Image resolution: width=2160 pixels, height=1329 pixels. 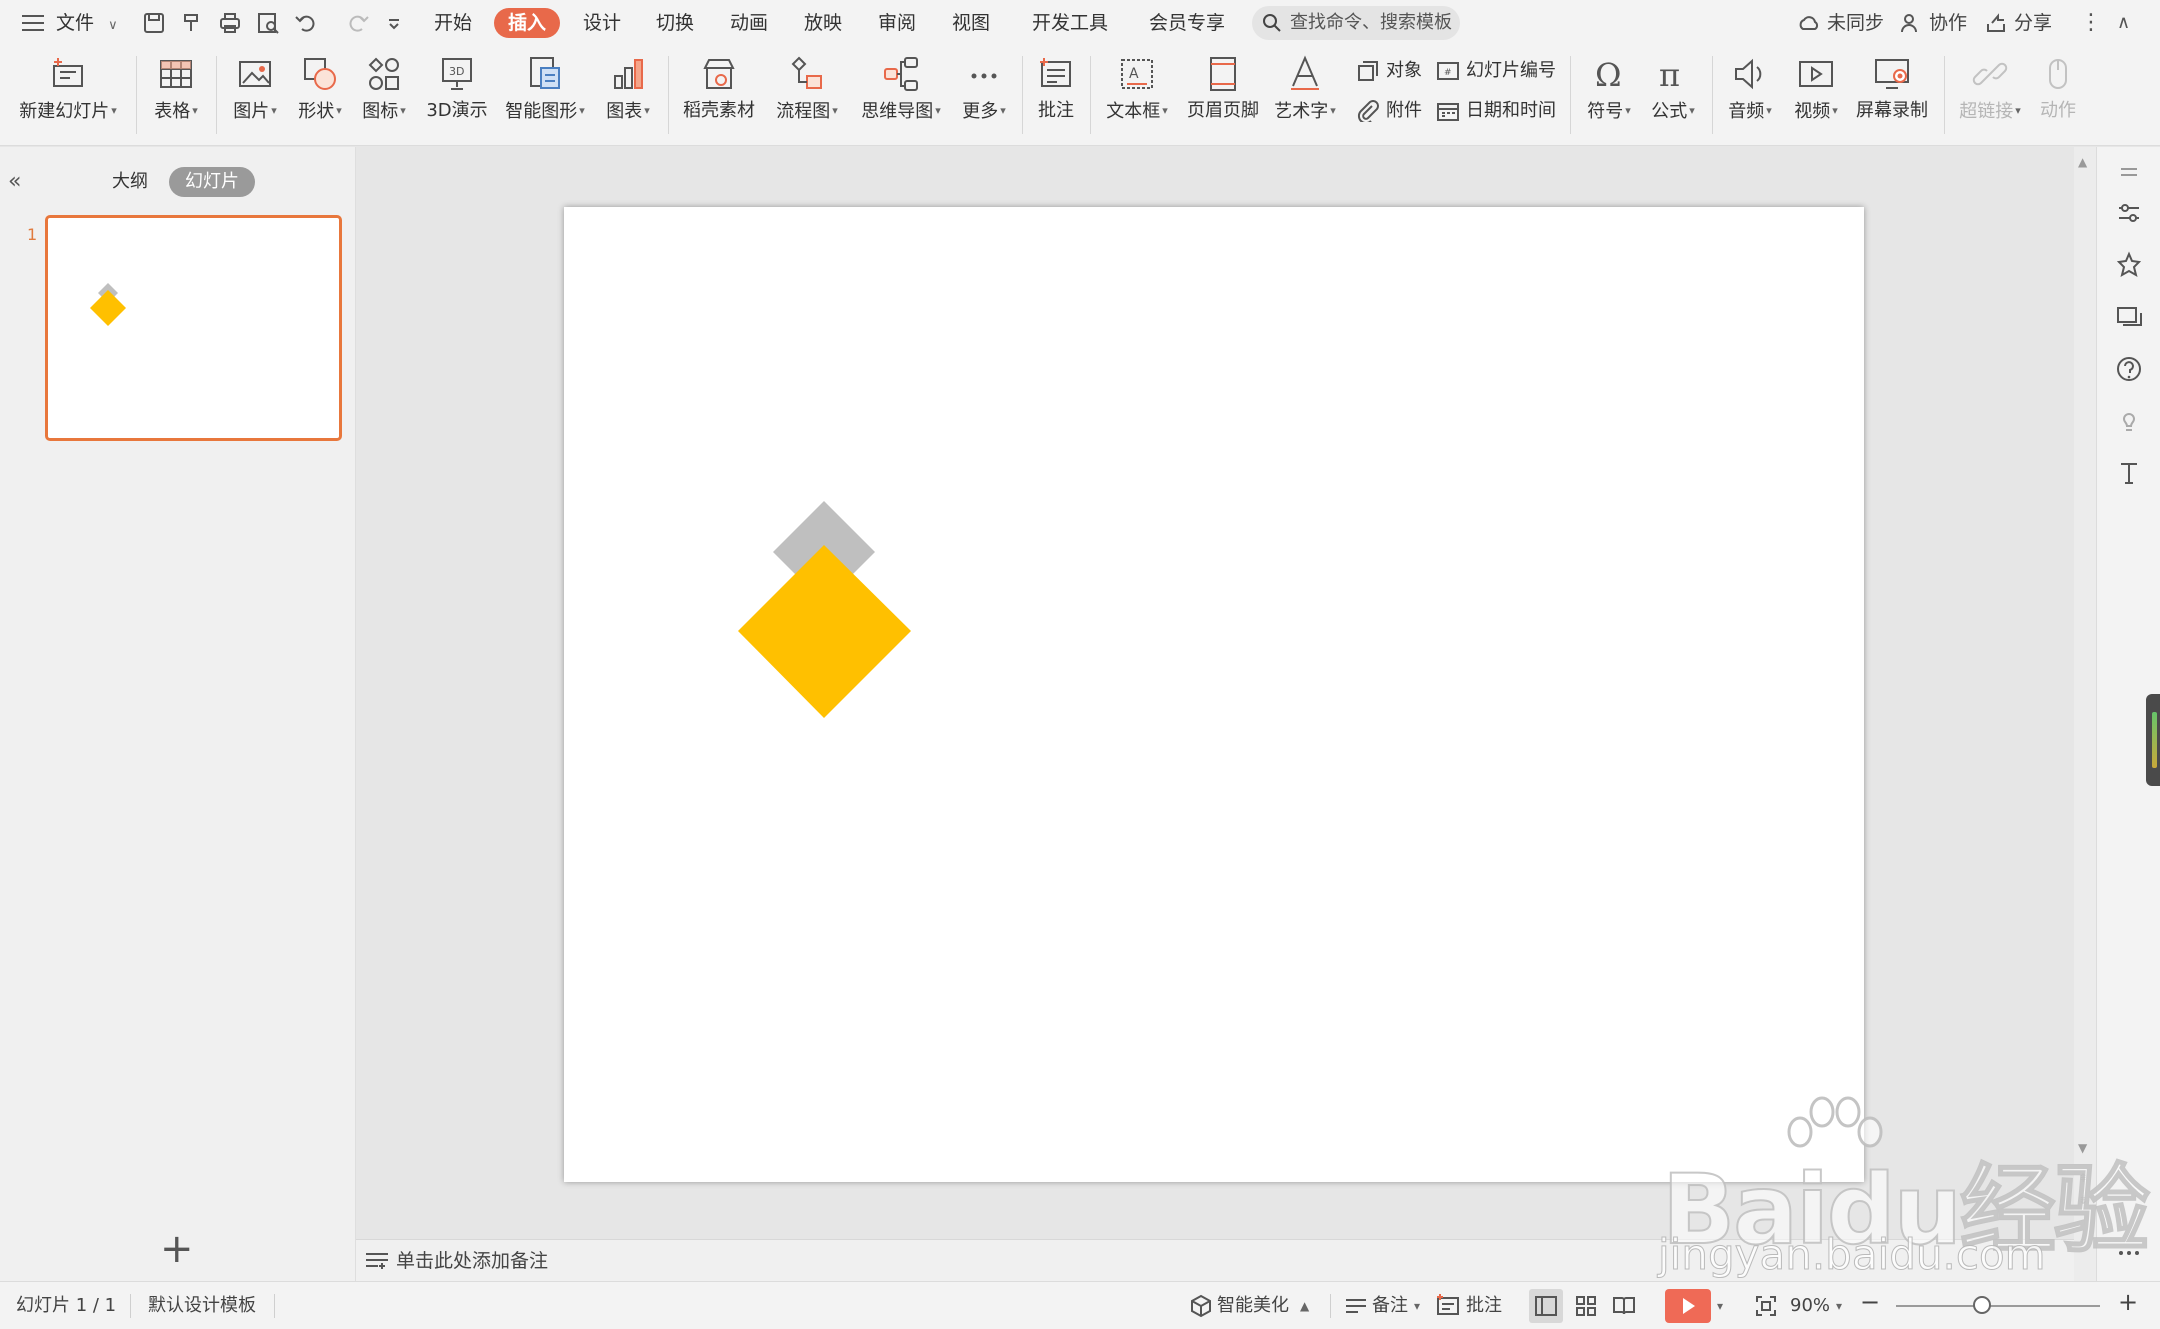 I want to click on tab-insert: 插入, so click(x=527, y=23).